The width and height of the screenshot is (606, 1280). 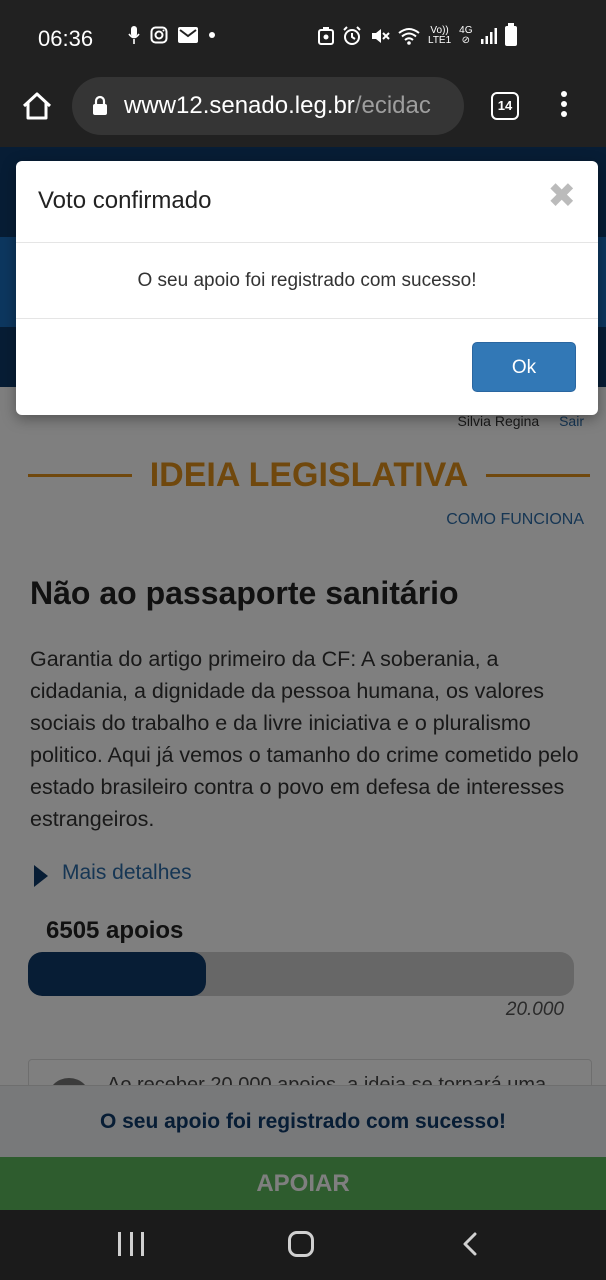 I want to click on mute-icon, so click(x=381, y=36).